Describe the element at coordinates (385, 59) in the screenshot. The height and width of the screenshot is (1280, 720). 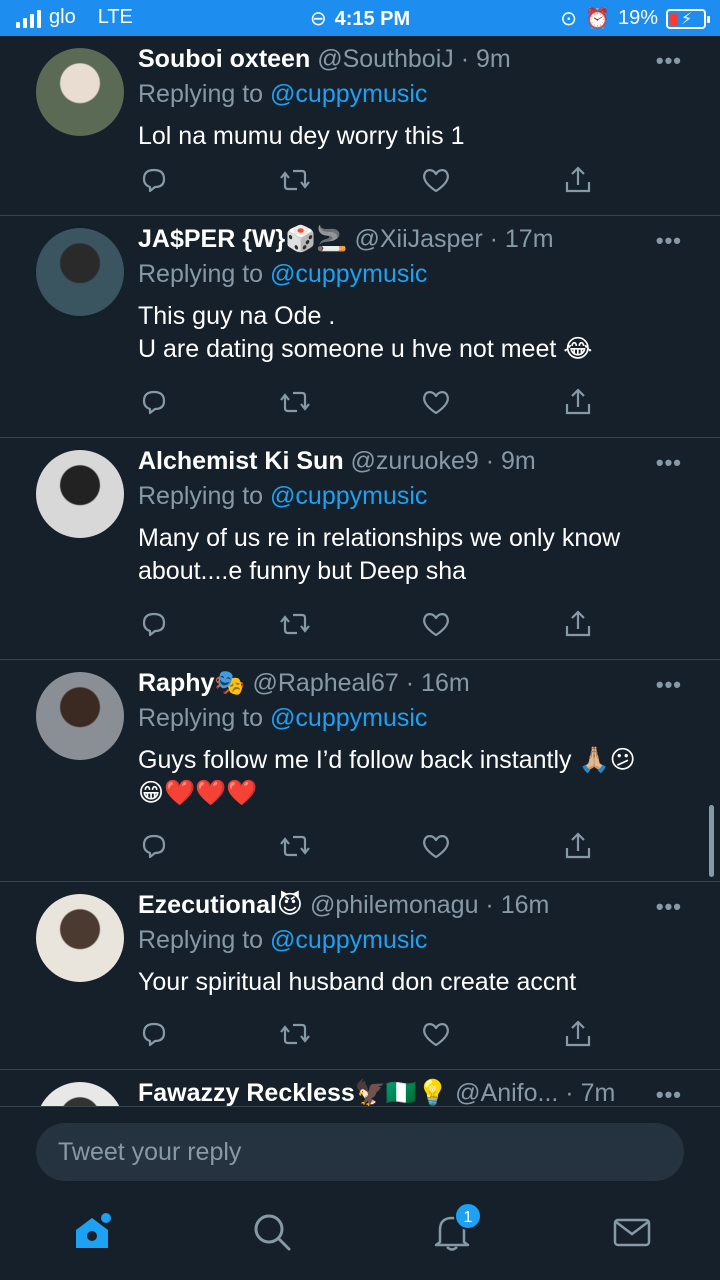
I see `user-handle: @SouthboiJ` at that location.